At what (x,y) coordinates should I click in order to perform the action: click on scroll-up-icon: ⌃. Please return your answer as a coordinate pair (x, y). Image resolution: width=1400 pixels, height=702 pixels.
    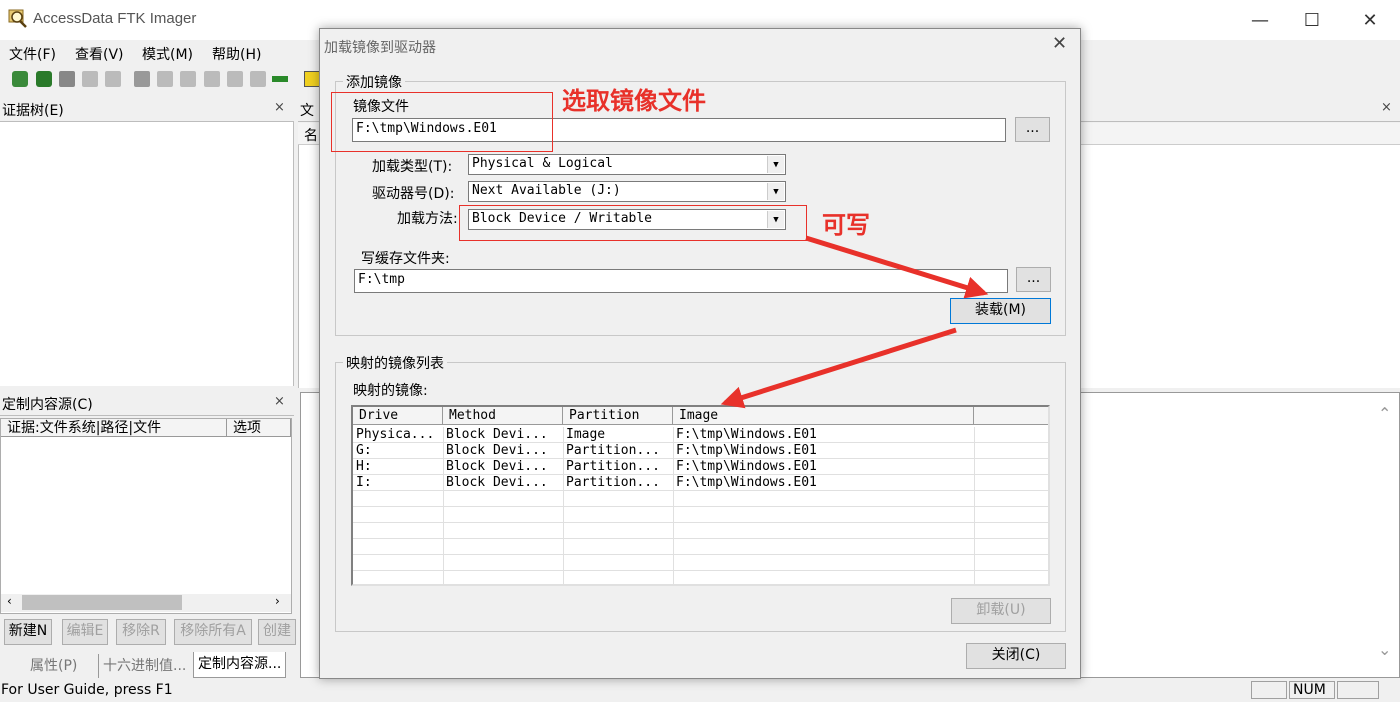
    Looking at the image, I should click on (1384, 413).